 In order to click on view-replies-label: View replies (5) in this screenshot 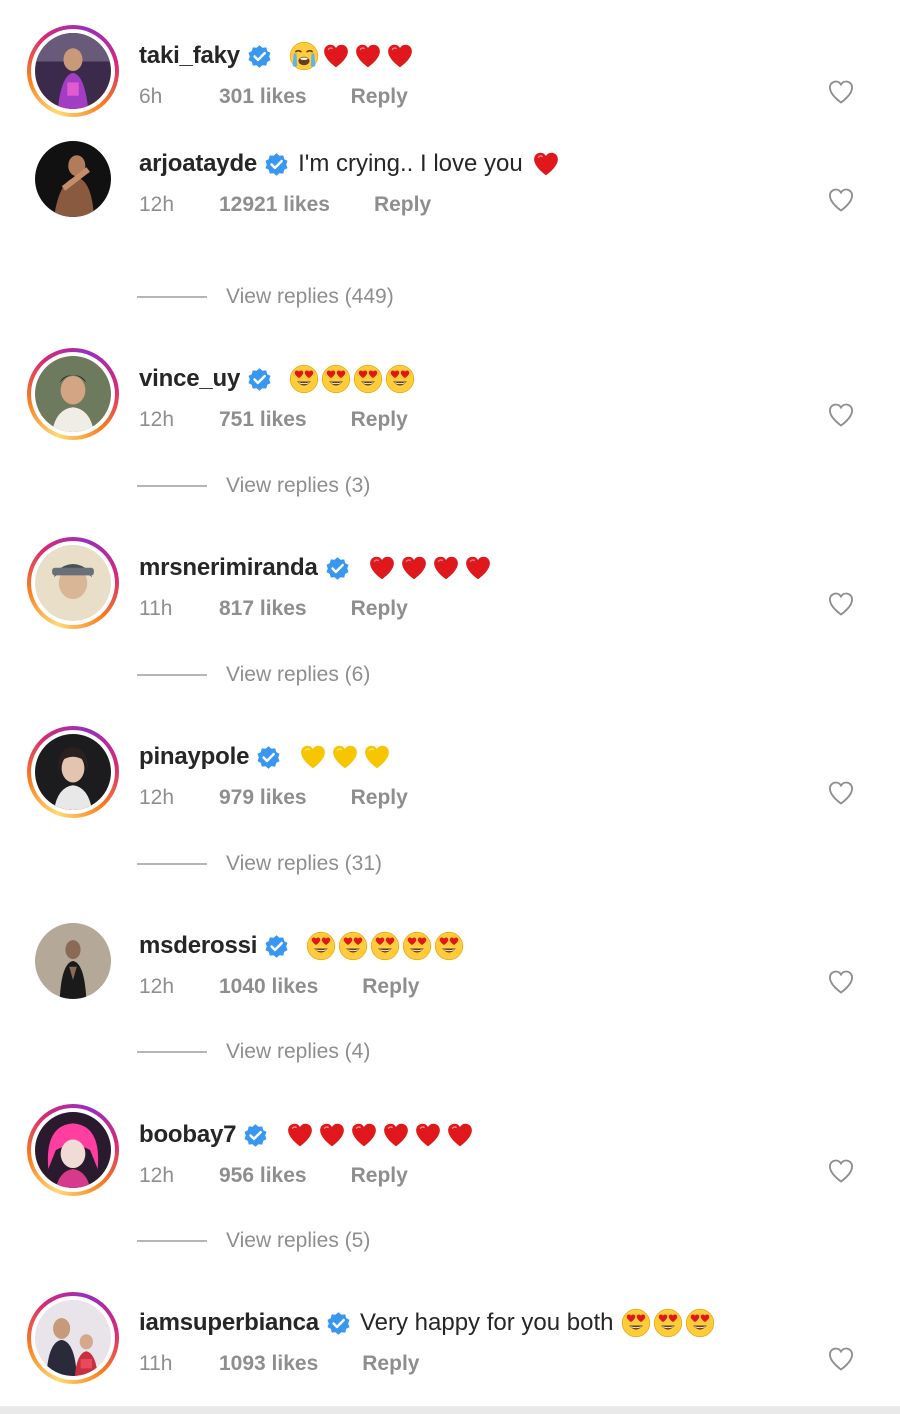, I will do `click(298, 1241)`.